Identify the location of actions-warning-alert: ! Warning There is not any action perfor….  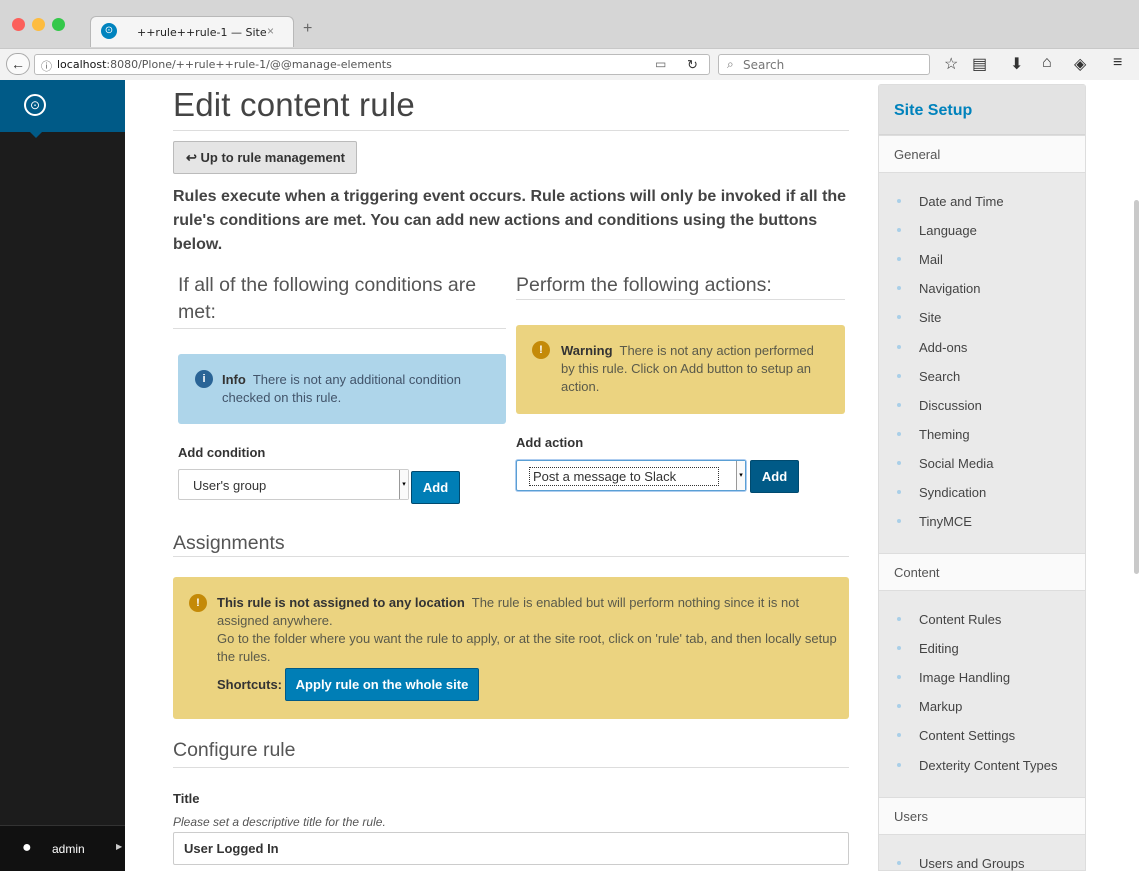
(680, 369).